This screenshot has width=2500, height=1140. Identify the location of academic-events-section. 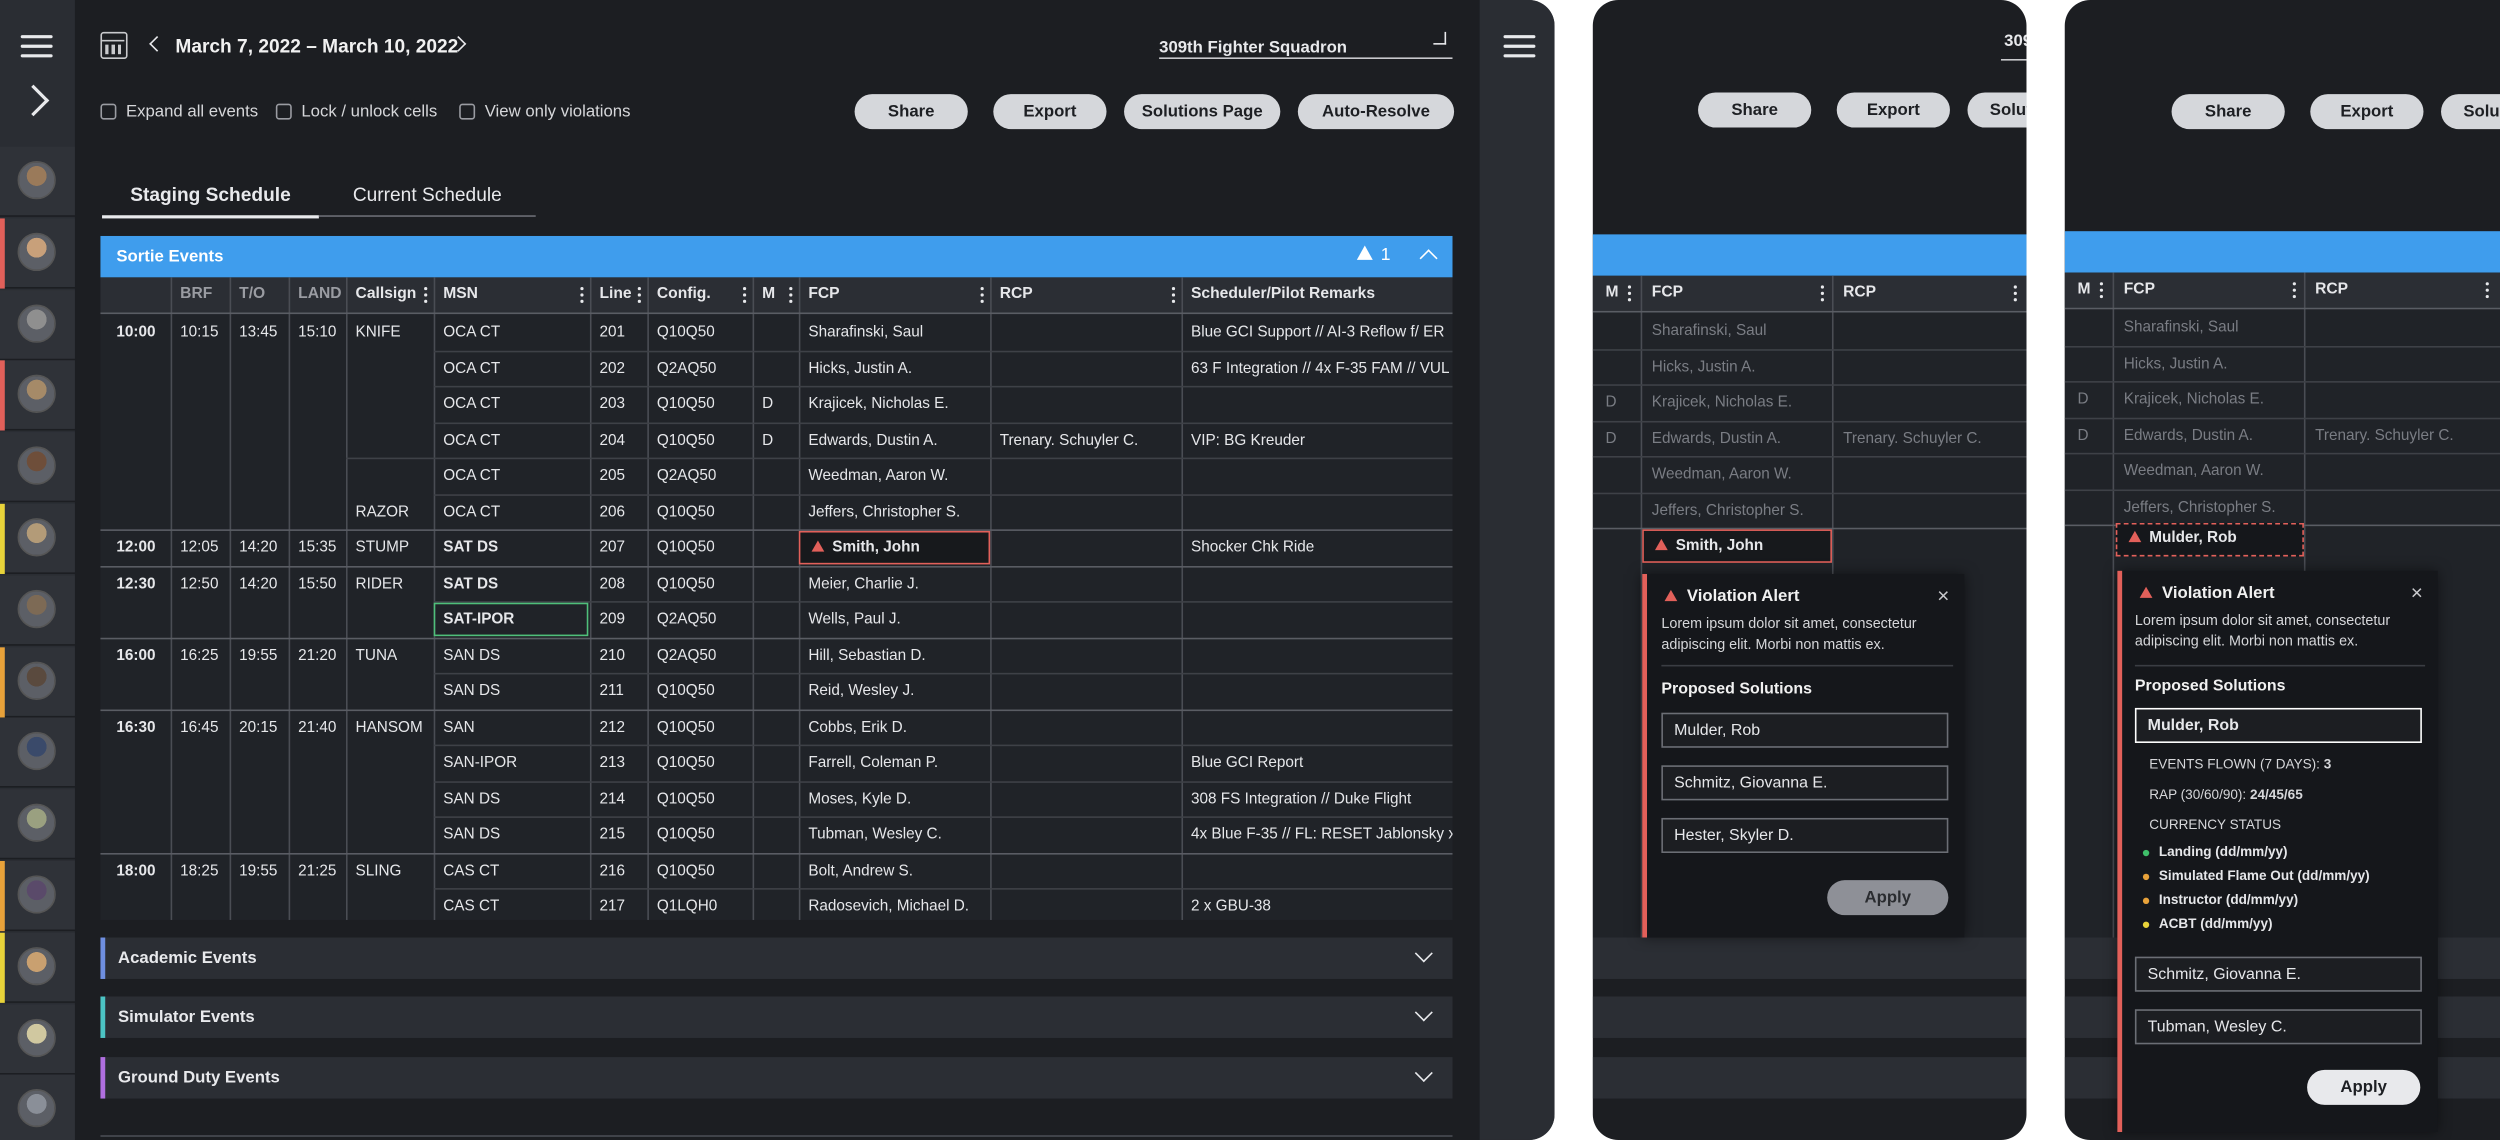
(1809, 958).